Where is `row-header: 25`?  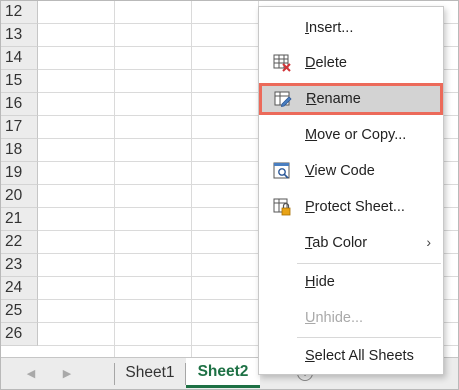 row-header: 25 is located at coordinates (19, 311).